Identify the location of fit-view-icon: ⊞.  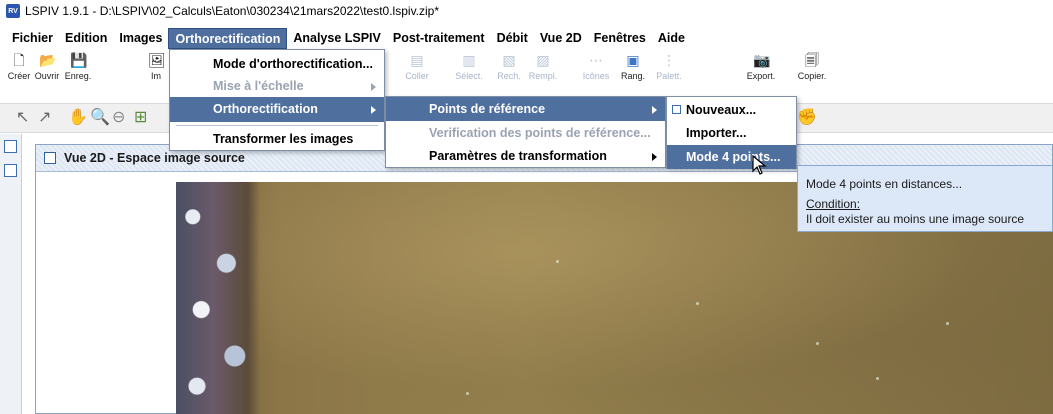
(140, 118).